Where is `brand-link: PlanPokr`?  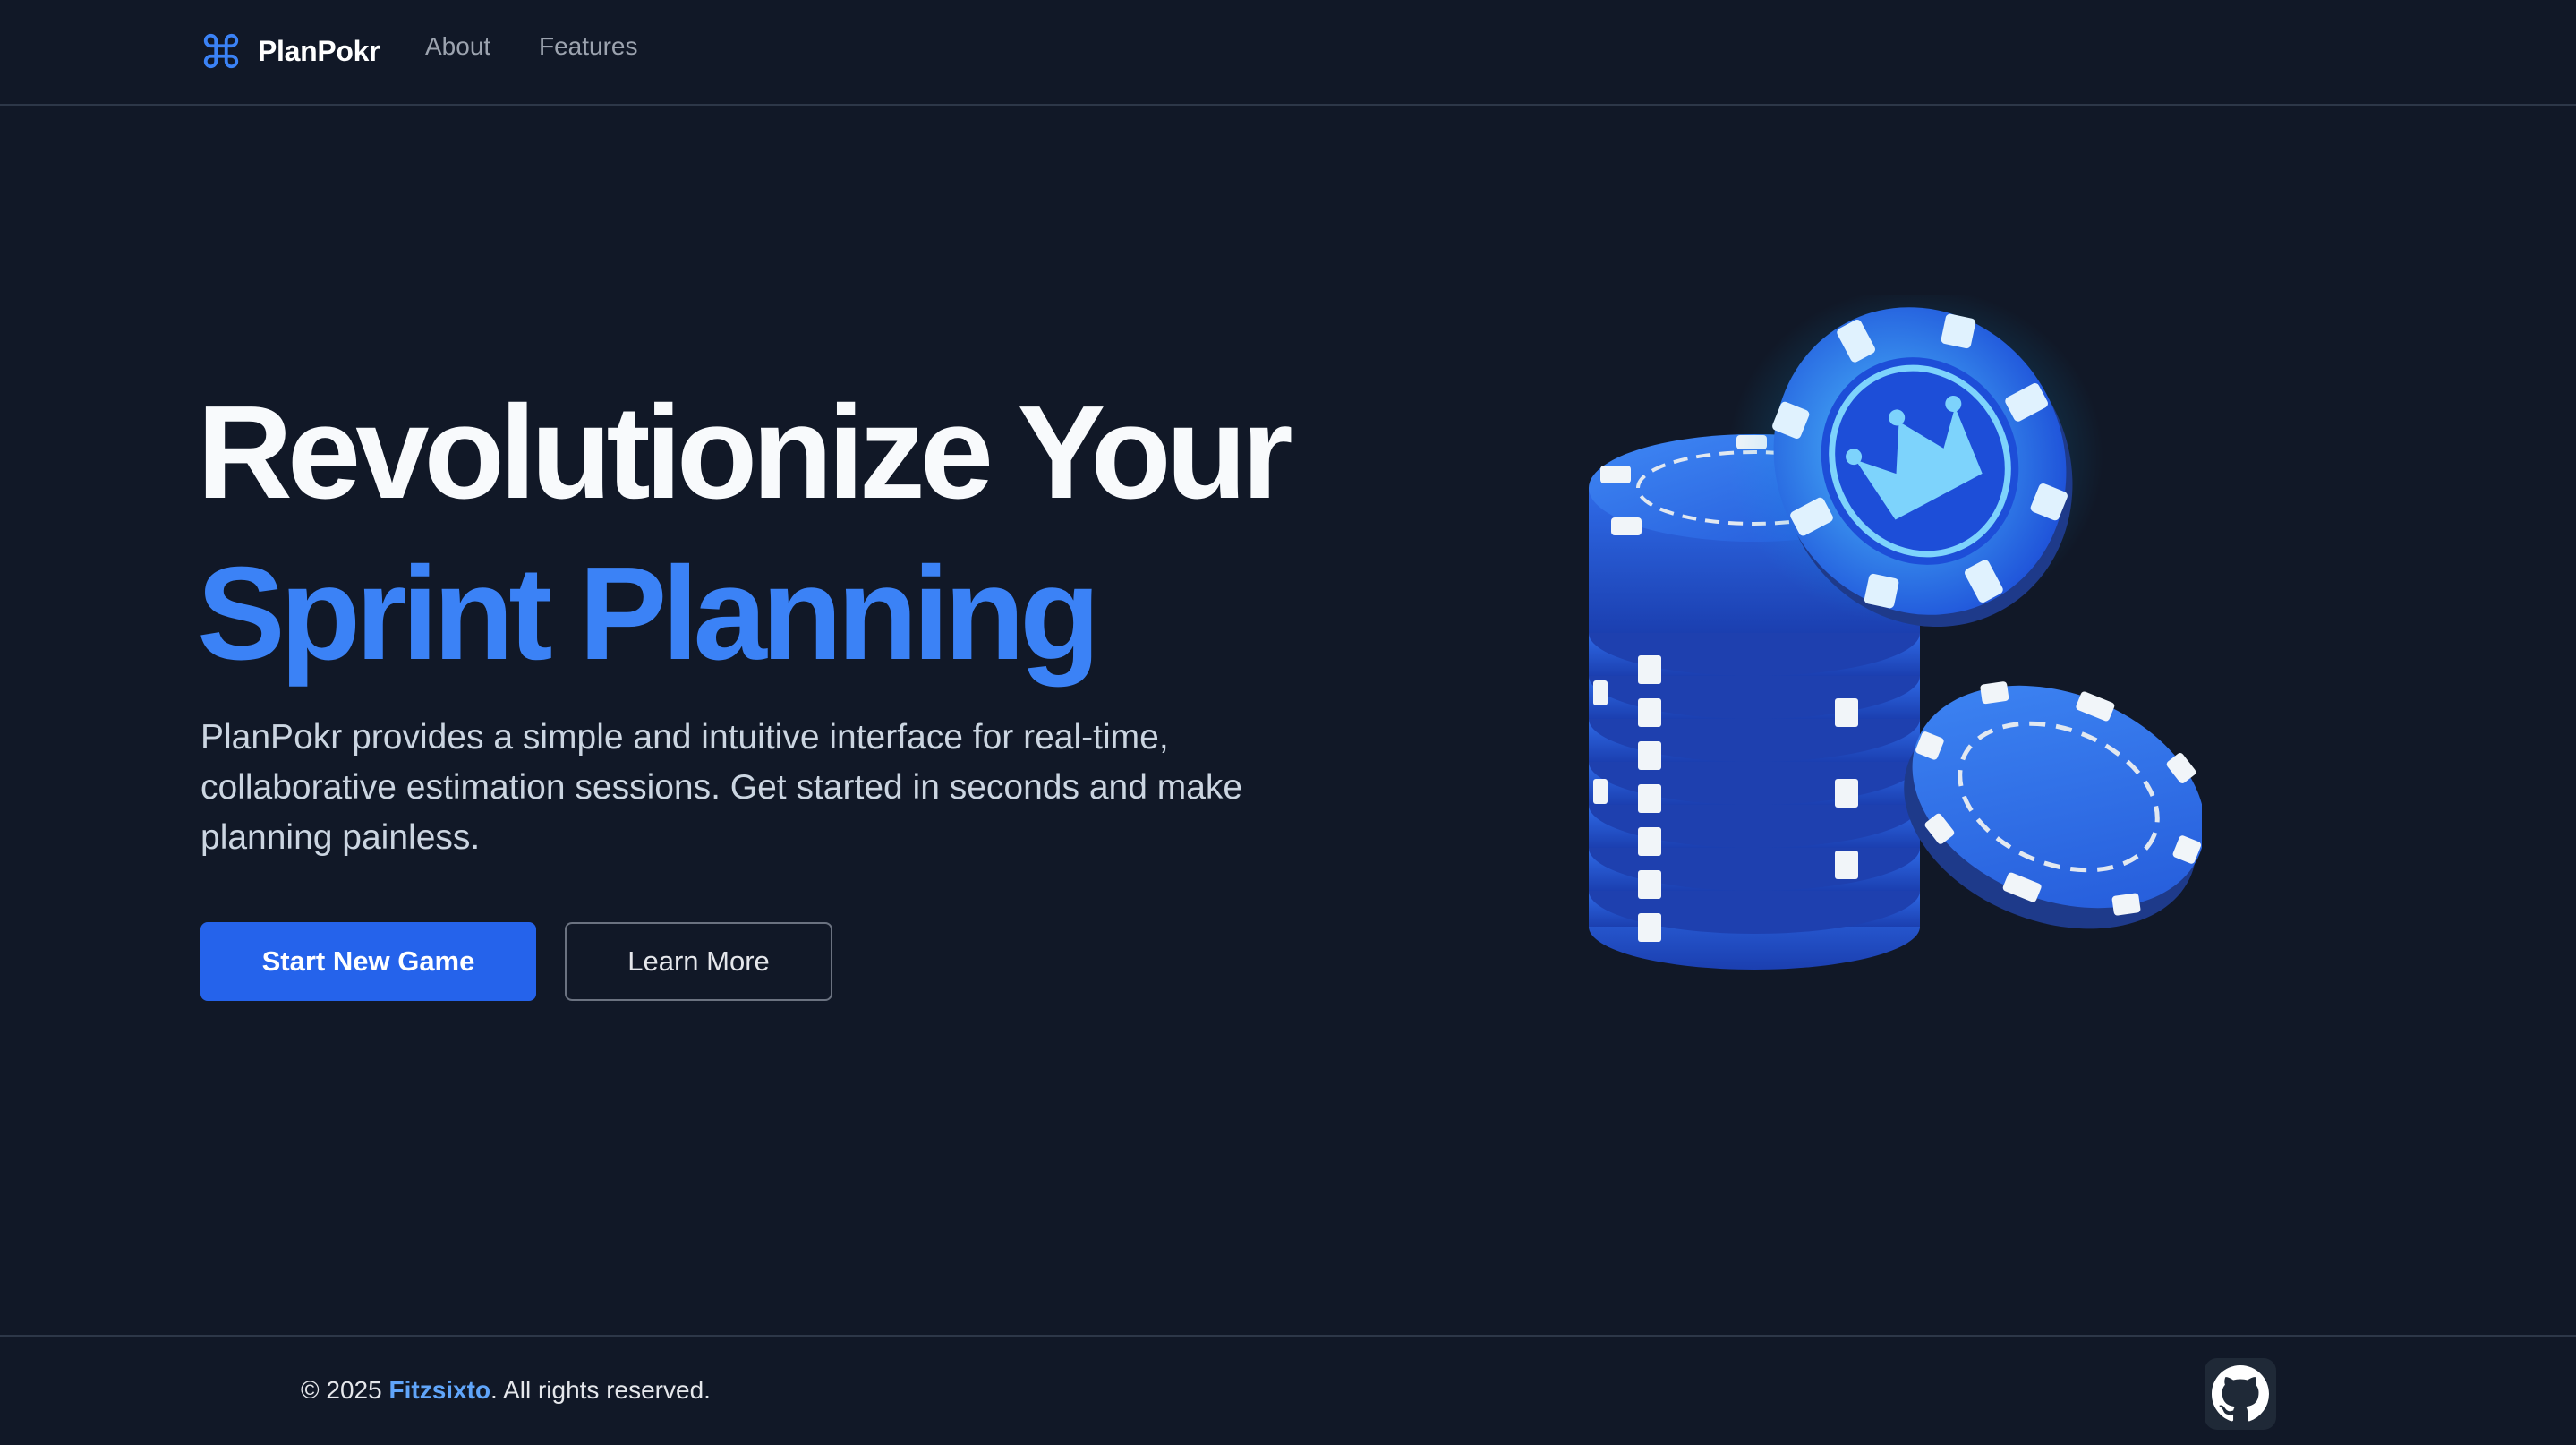 brand-link: PlanPokr is located at coordinates (290, 51).